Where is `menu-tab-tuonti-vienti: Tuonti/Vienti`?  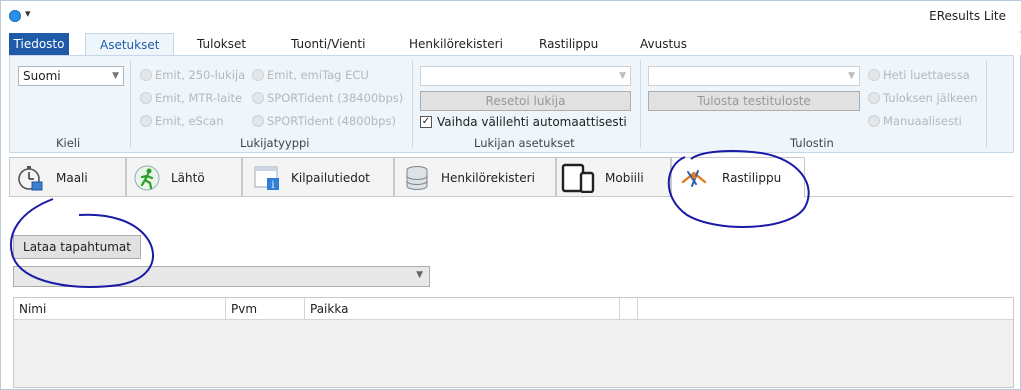 menu-tab-tuonti-vienti: Tuonti/Vienti is located at coordinates (328, 44).